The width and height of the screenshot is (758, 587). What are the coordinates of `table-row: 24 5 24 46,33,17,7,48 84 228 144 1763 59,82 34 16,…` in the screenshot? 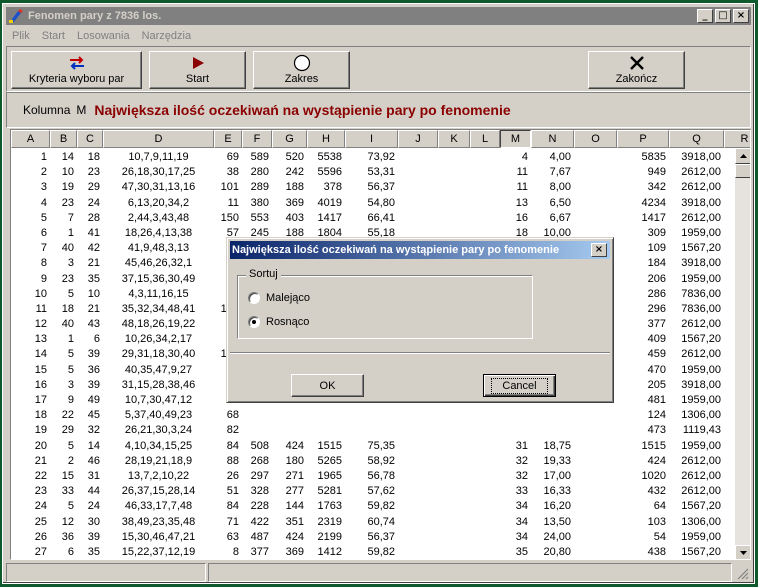 It's located at (380, 506).